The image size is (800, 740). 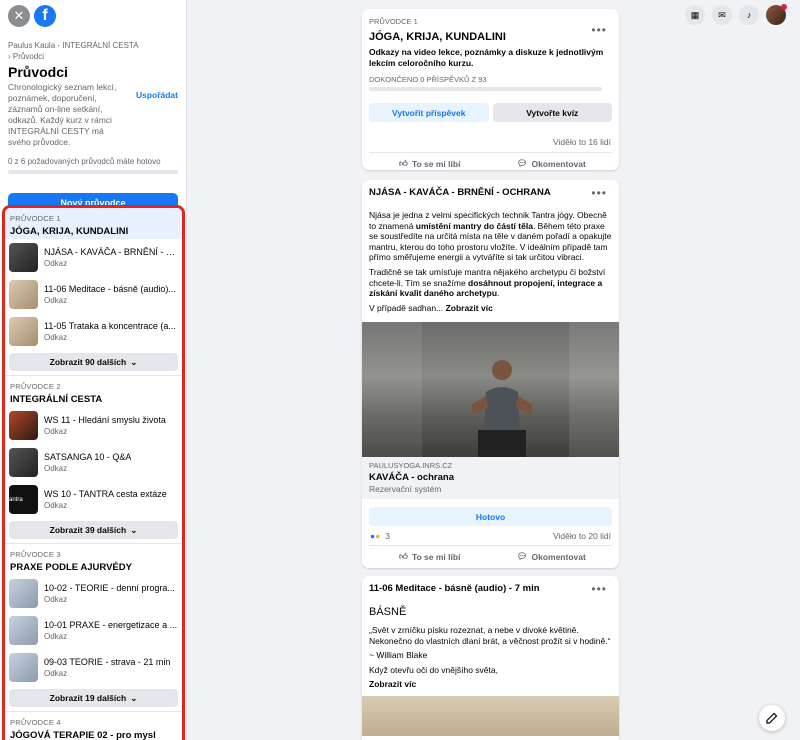 I want to click on show-more-button: Zobrazit 39 dalších ⌄, so click(x=93, y=530).